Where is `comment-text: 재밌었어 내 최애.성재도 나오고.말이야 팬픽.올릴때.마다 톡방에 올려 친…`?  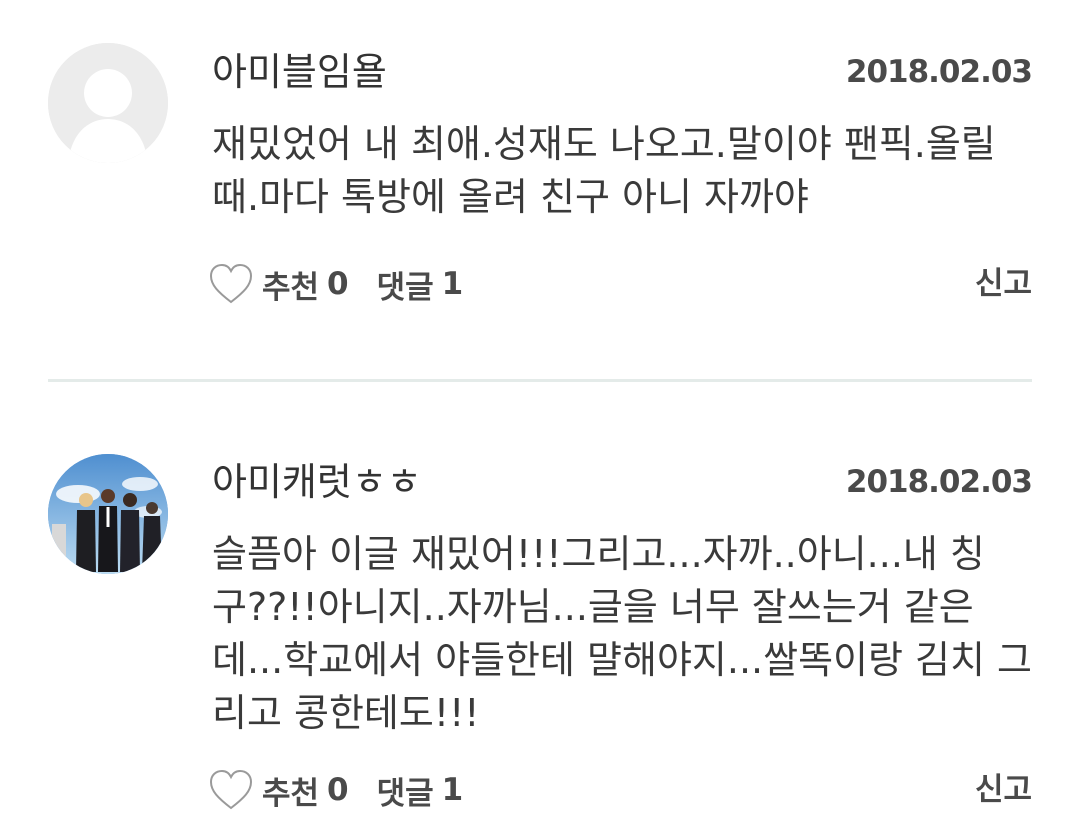
comment-text: 재밌었어 내 최애.성재도 나오고.말이야 팬픽.올릴때.마다 톡방에 올려 친… is located at coordinates (604, 170).